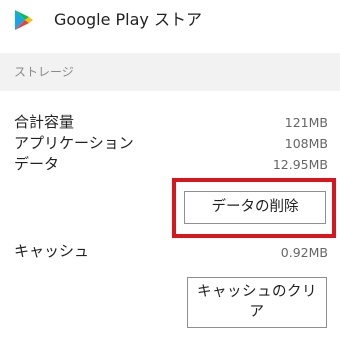 This screenshot has height=343, width=340. What do you see at coordinates (306, 143) in the screenshot?
I see `app-size-value: 108MB` at bounding box center [306, 143].